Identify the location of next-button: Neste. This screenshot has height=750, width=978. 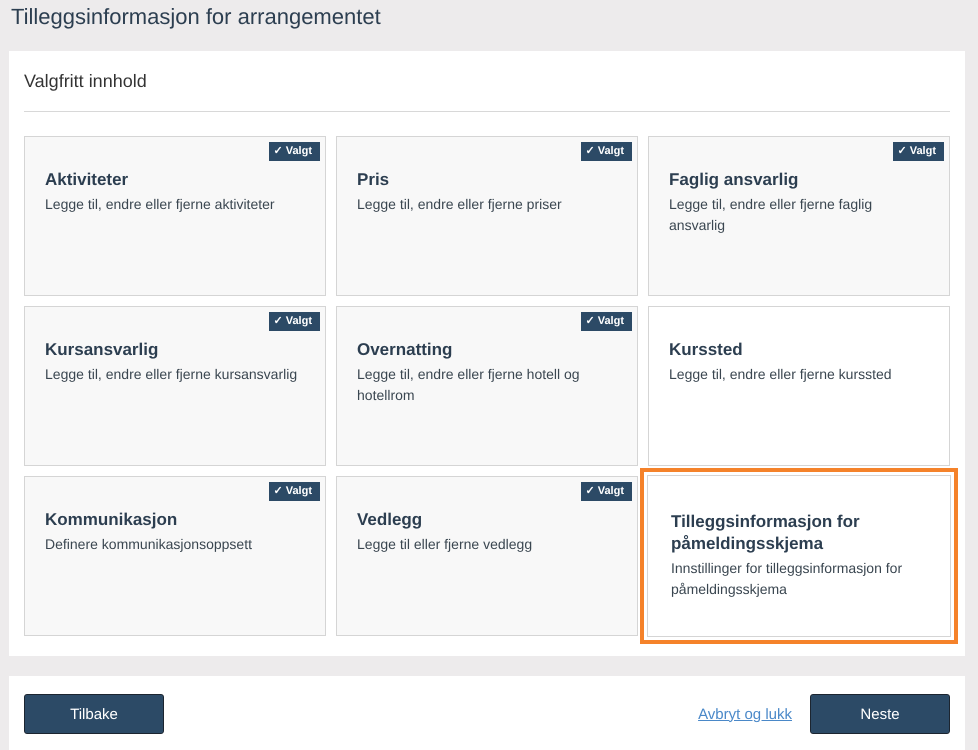
(880, 714).